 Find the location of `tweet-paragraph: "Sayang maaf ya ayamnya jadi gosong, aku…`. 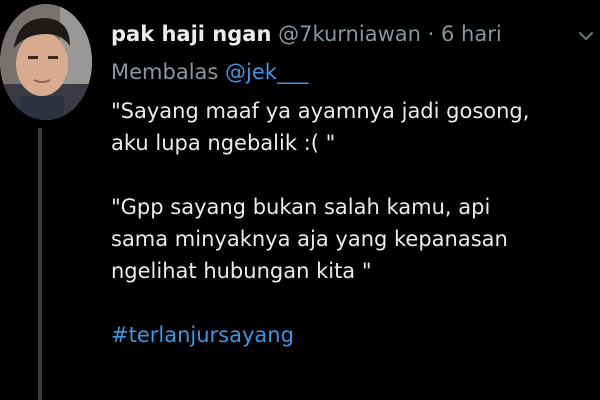

tweet-paragraph: "Sayang maaf ya ayamnya jadi gosong, aku… is located at coordinates (353, 127).